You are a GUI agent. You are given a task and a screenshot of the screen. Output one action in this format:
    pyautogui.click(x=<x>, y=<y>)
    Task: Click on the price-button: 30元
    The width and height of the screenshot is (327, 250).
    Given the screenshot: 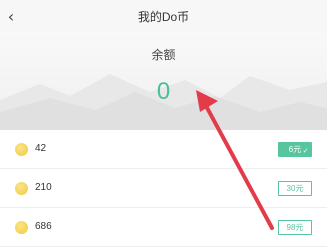 What is the action you would take?
    pyautogui.click(x=295, y=188)
    